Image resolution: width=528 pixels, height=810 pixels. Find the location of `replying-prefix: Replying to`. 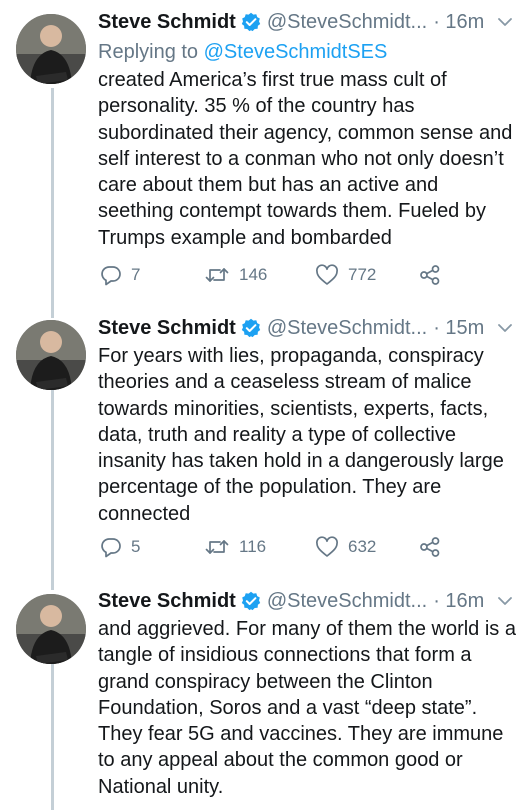

replying-prefix: Replying to is located at coordinates (151, 52).